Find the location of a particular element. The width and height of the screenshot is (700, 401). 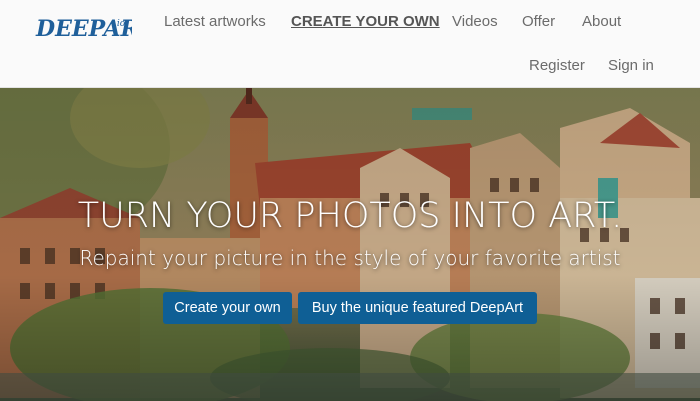

nav-about: About is located at coordinates (601, 21).